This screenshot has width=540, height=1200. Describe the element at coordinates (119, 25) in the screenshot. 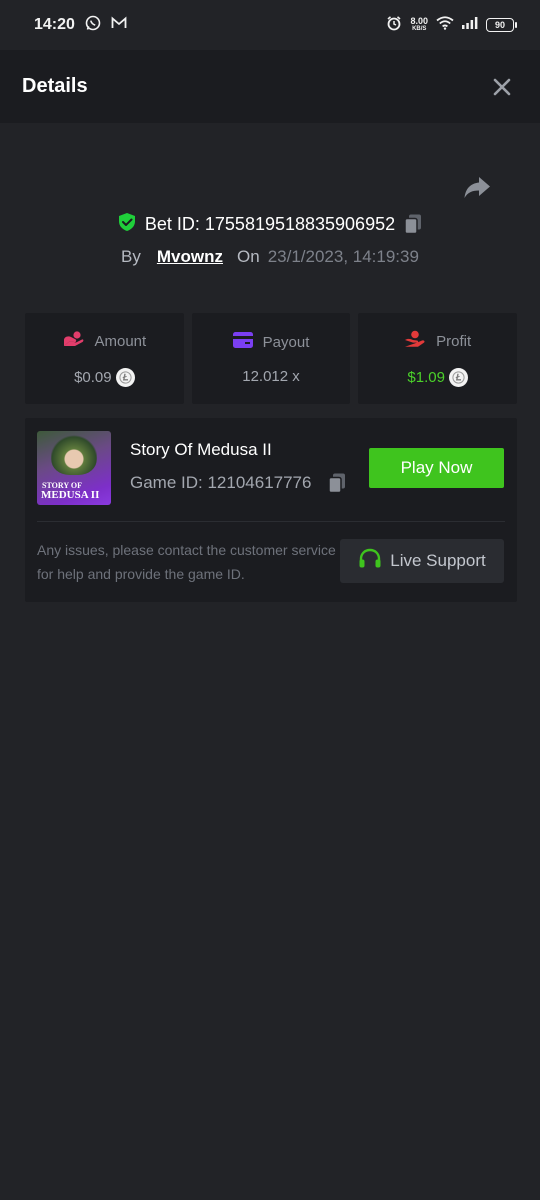

I see `gmail-icon` at that location.